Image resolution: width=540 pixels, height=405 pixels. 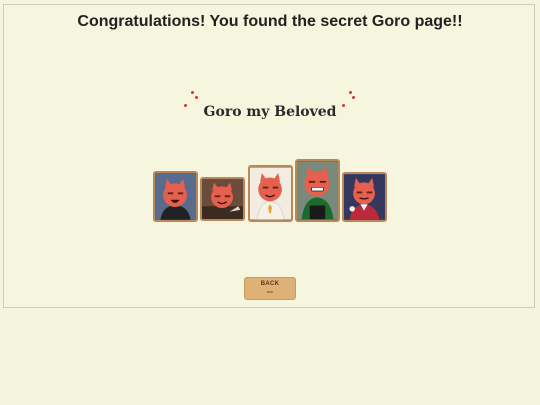 I want to click on gallery-title: Goro my Beloved, so click(x=270, y=112).